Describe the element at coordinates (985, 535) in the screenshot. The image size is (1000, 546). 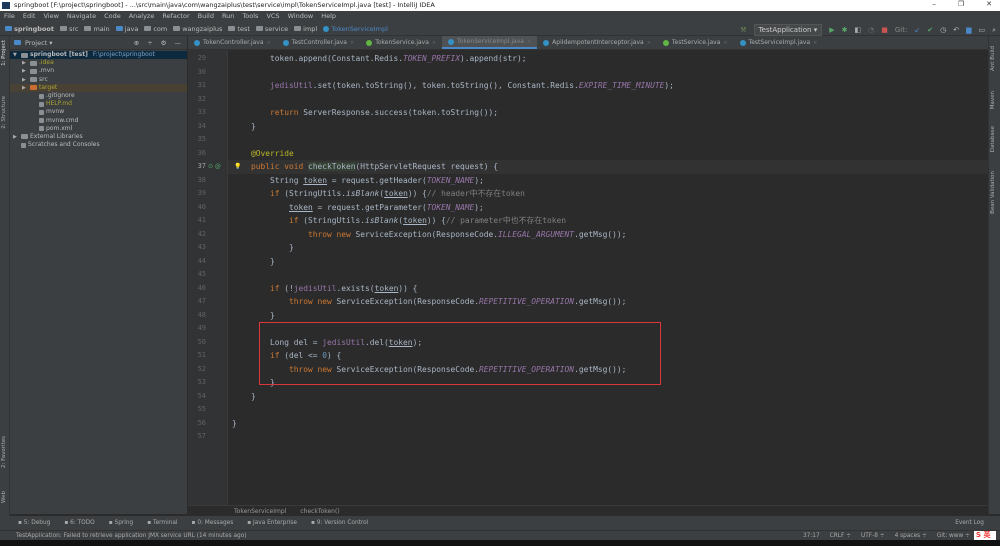
I see `ime-indicator: S 英` at that location.